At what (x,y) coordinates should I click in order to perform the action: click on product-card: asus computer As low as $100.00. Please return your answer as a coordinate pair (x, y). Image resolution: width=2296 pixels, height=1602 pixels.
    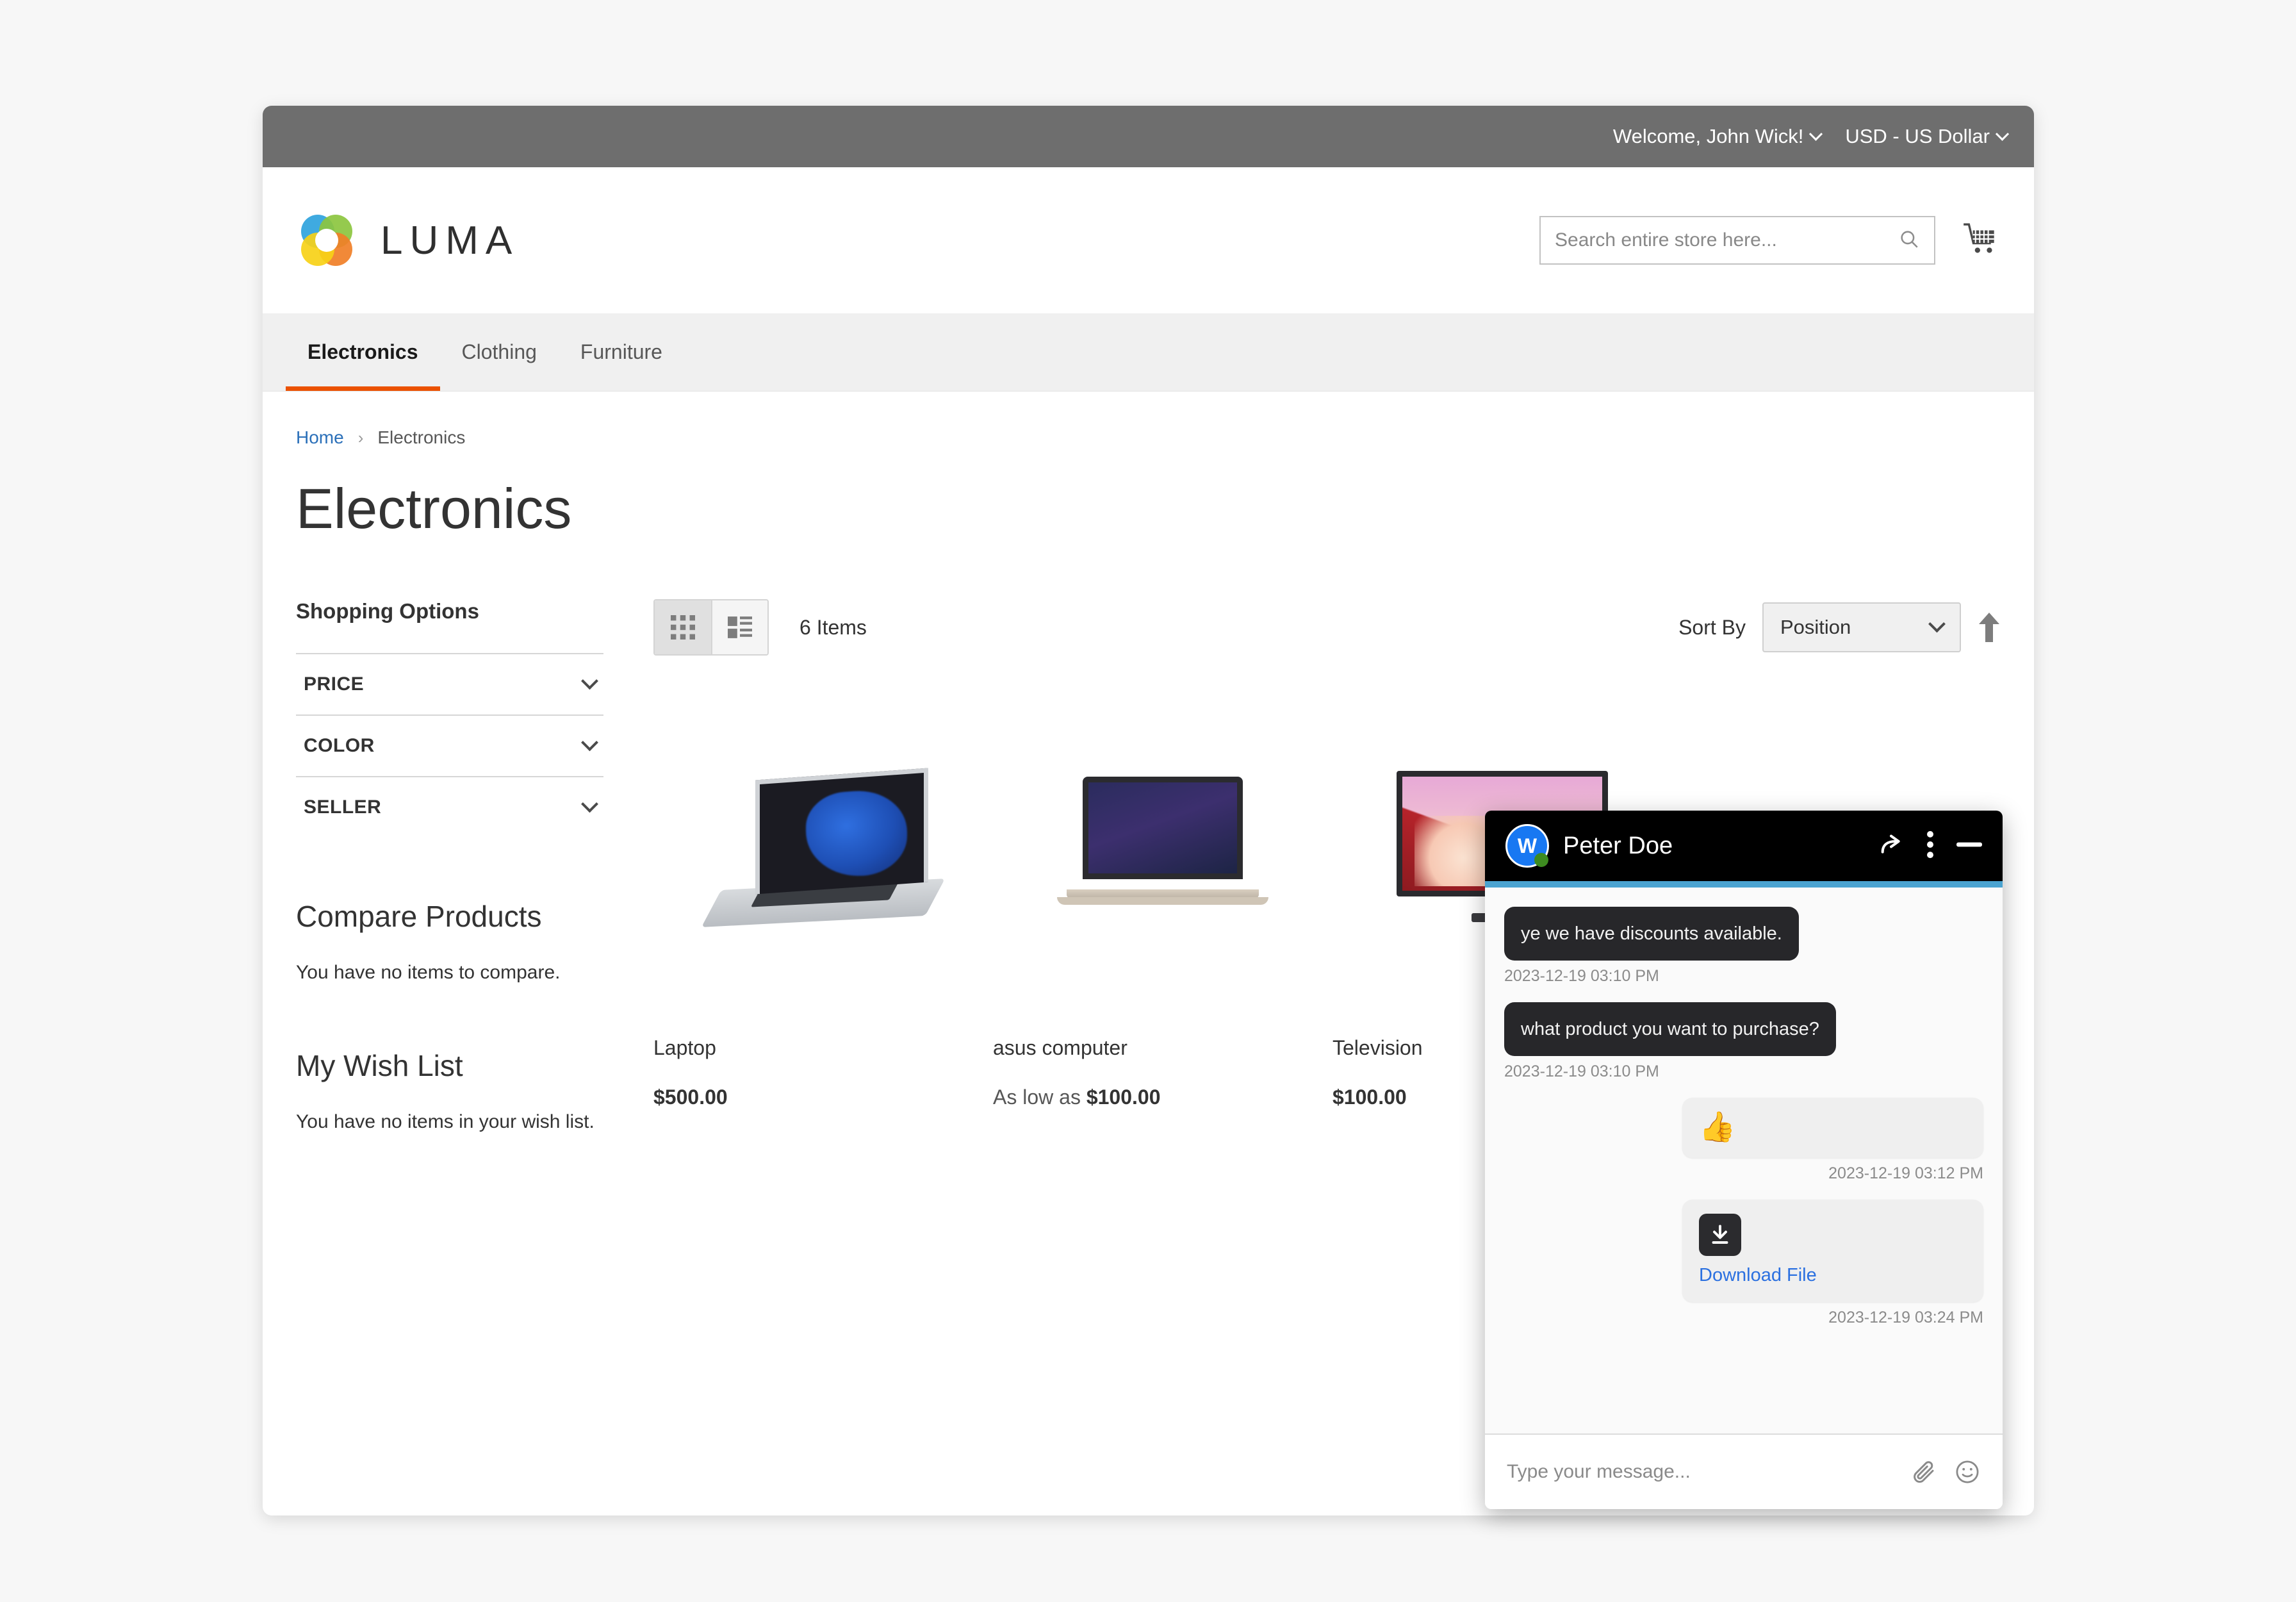
    Looking at the image, I should click on (1162, 931).